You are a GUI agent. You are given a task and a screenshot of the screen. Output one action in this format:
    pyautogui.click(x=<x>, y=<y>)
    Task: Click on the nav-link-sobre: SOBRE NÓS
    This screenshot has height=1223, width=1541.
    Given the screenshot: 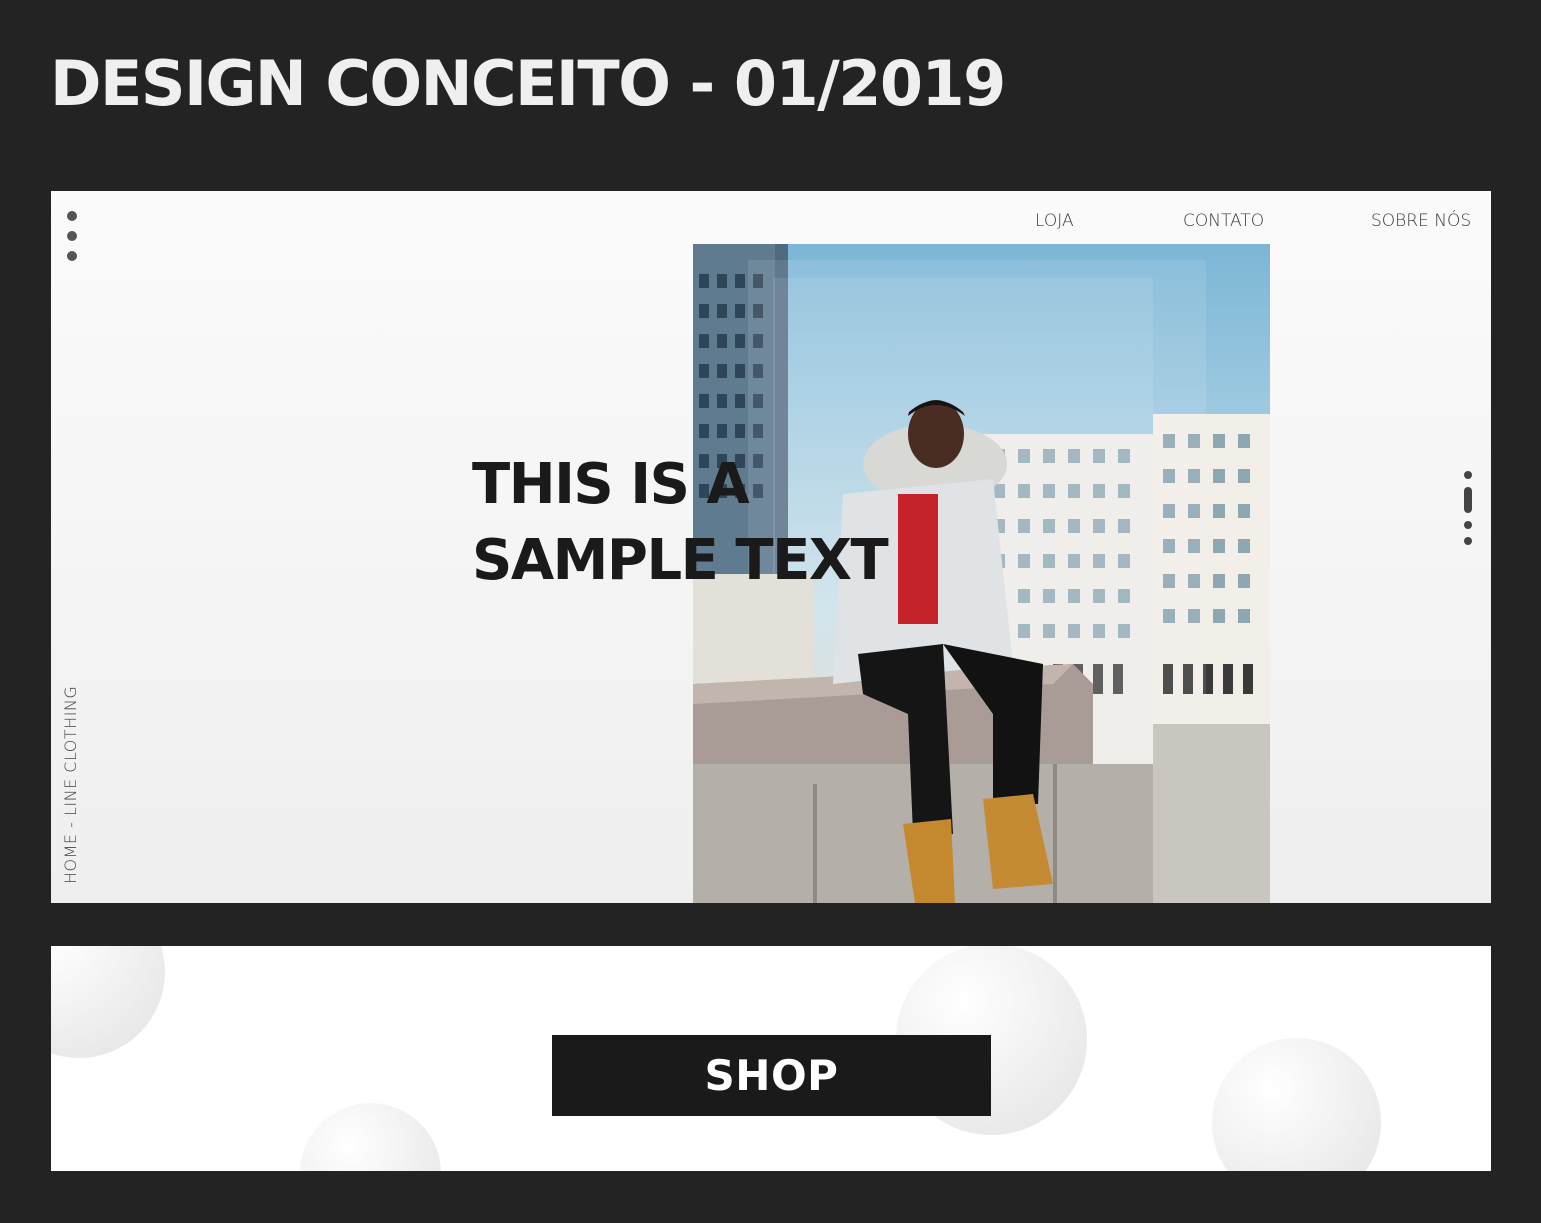 What is the action you would take?
    pyautogui.click(x=1421, y=221)
    